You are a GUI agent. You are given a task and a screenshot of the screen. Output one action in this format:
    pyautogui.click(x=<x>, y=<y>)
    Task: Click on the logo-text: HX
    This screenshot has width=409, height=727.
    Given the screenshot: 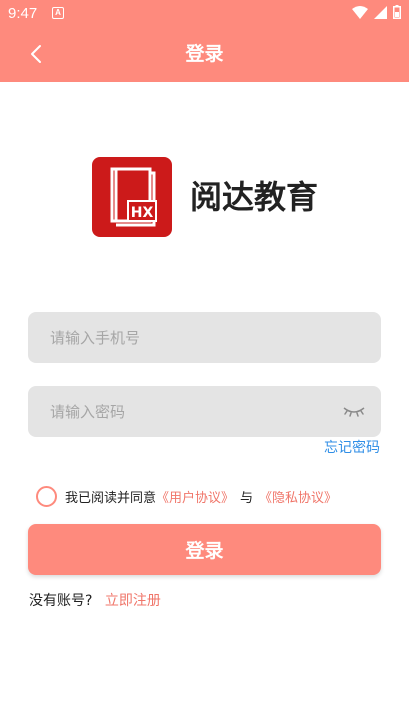 What is the action you would take?
    pyautogui.click(x=142, y=213)
    